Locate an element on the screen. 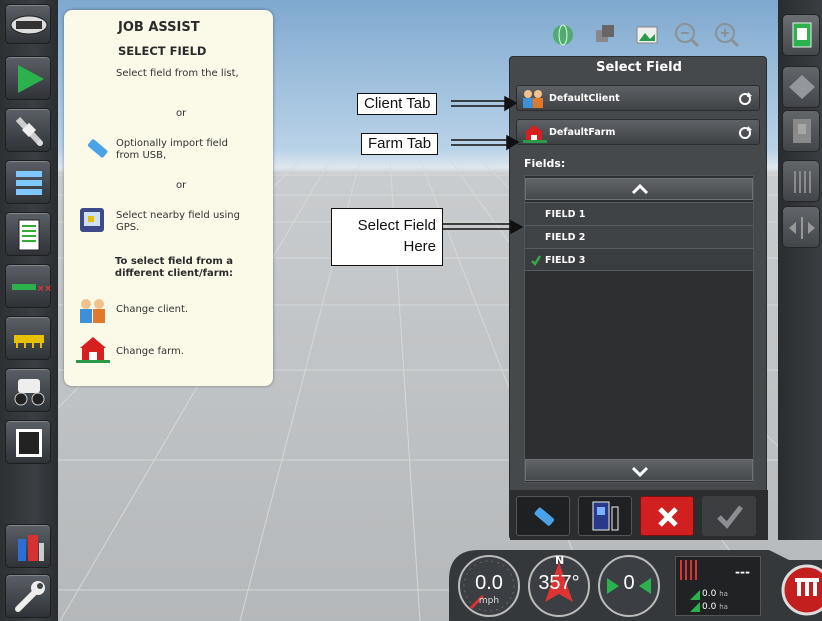 The image size is (822, 621). boom-status-icon is located at coordinates (688, 570).